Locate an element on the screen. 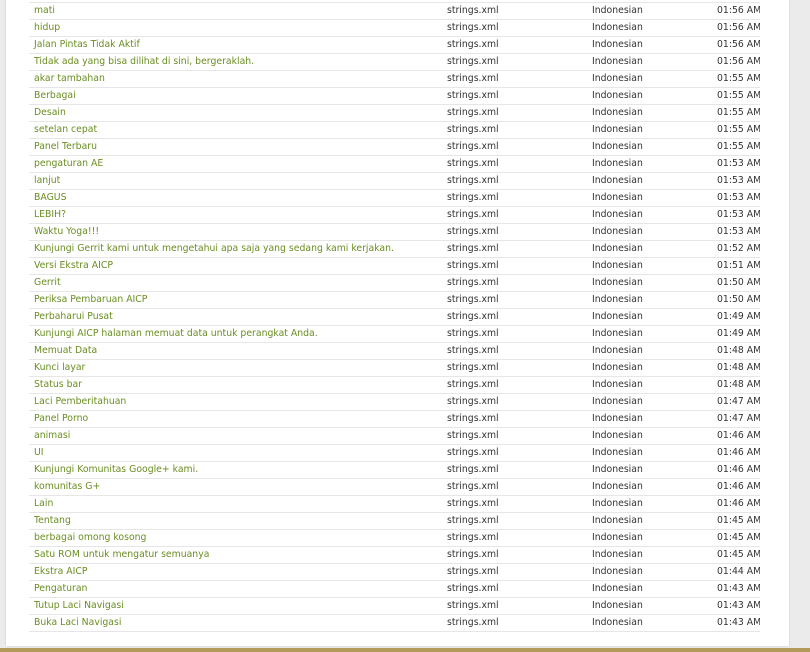 The width and height of the screenshot is (810, 652). string-cell: Panel Porno is located at coordinates (235, 419).